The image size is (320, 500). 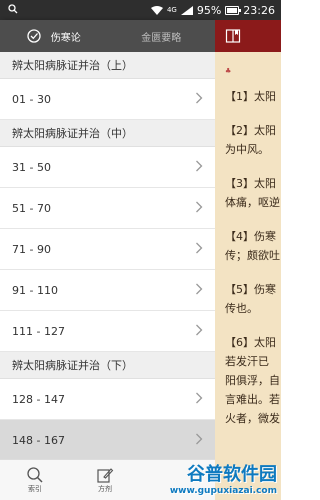 What do you see at coordinates (107, 99) in the screenshot?
I see `chapter-row: 01 - 30` at bounding box center [107, 99].